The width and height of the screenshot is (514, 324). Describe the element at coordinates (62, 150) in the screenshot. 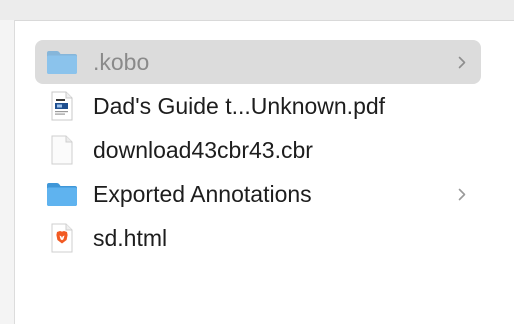

I see `generic-file-icon` at that location.